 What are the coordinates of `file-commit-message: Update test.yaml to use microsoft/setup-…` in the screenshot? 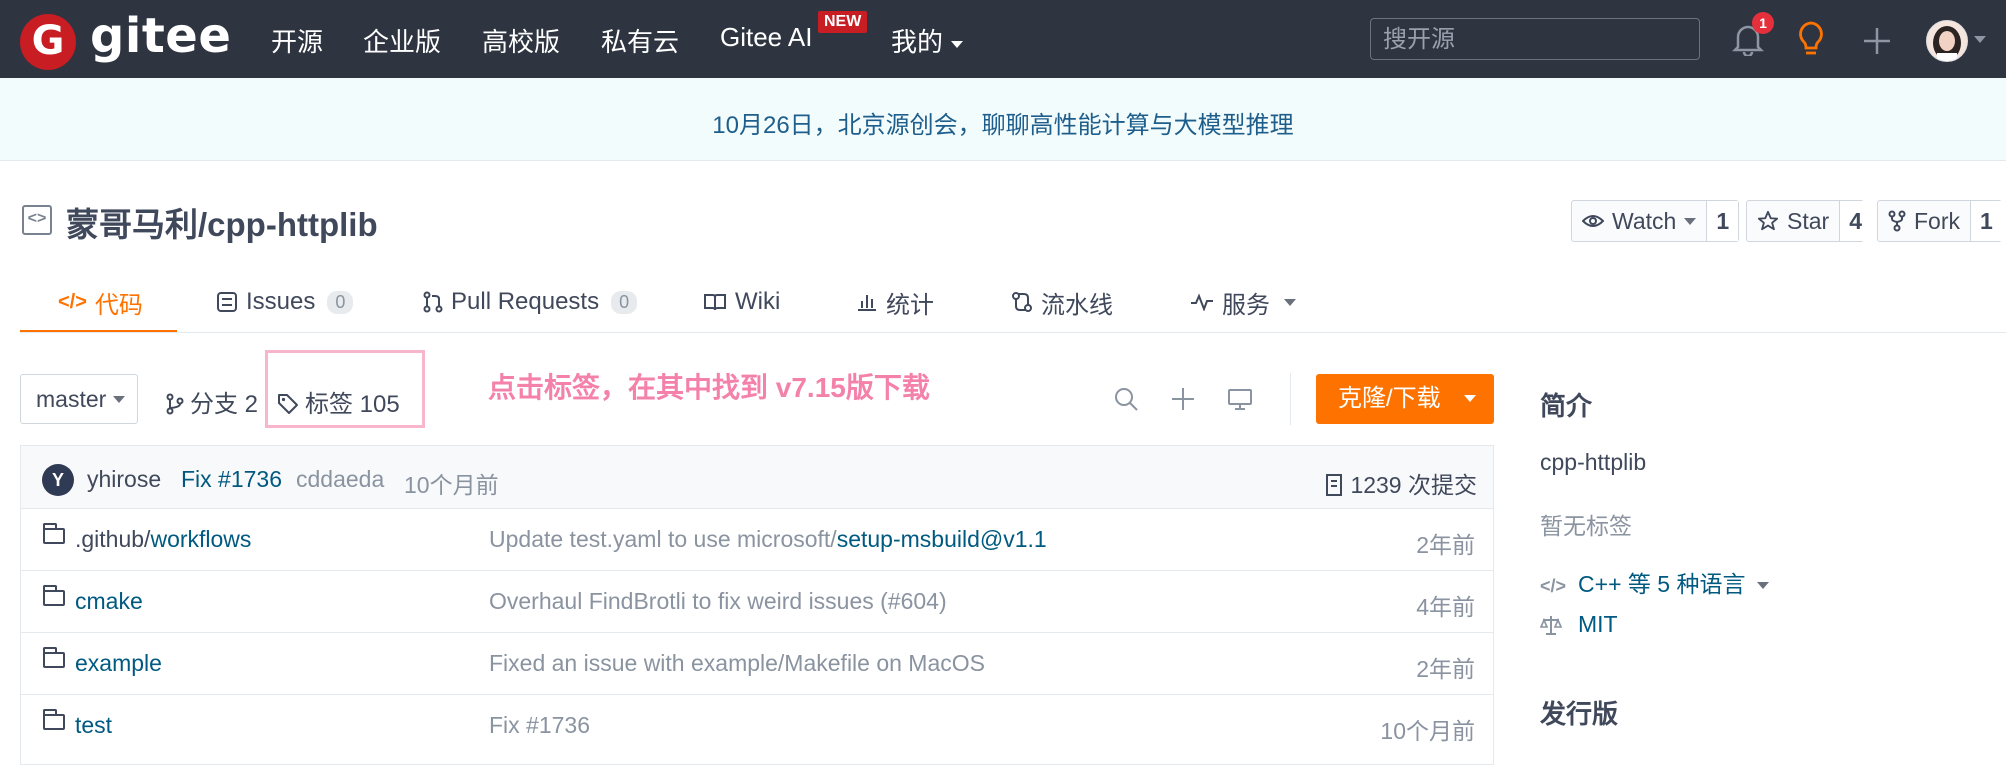 It's located at (768, 539).